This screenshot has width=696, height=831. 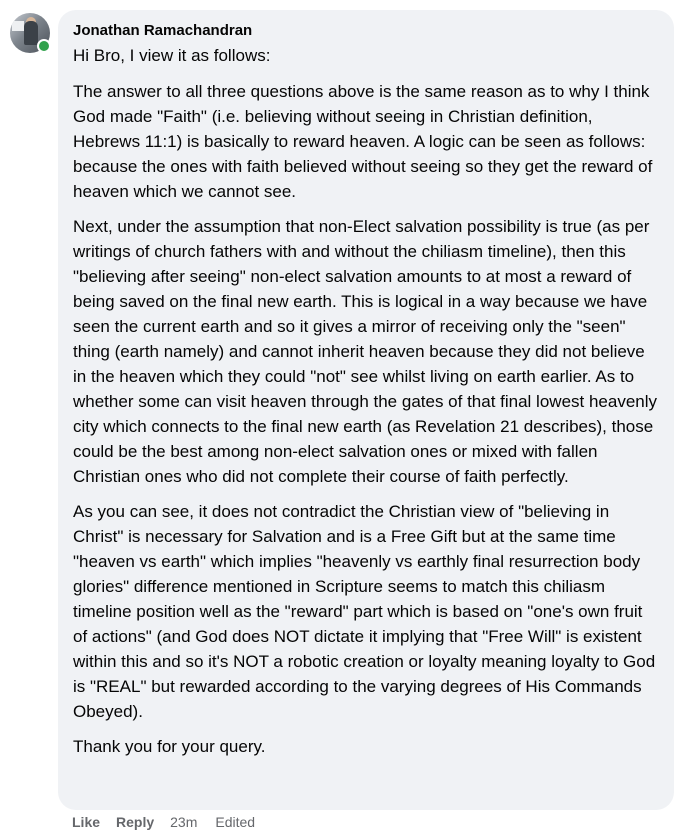 What do you see at coordinates (172, 55) in the screenshot?
I see `comment-paragraph: Hi Bro, I view it as follows:` at bounding box center [172, 55].